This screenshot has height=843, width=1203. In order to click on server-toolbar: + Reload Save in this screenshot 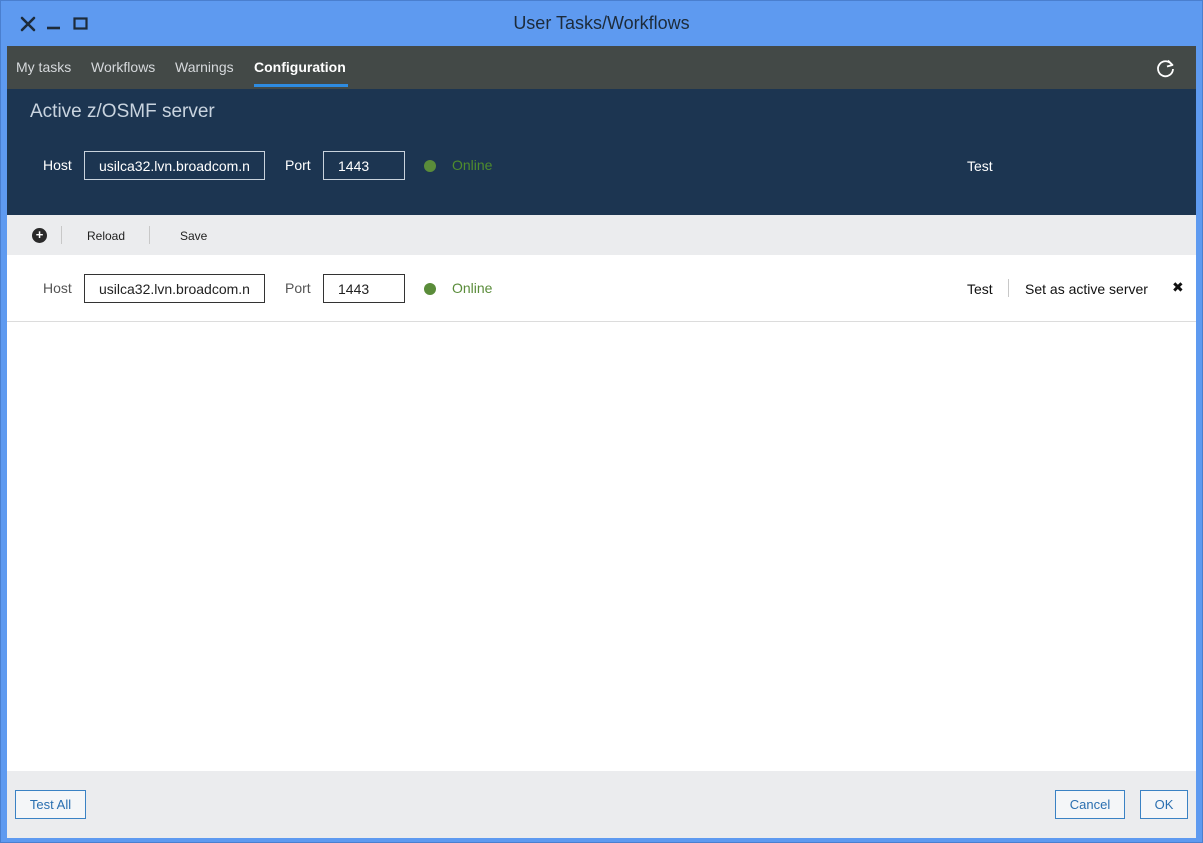, I will do `click(601, 235)`.